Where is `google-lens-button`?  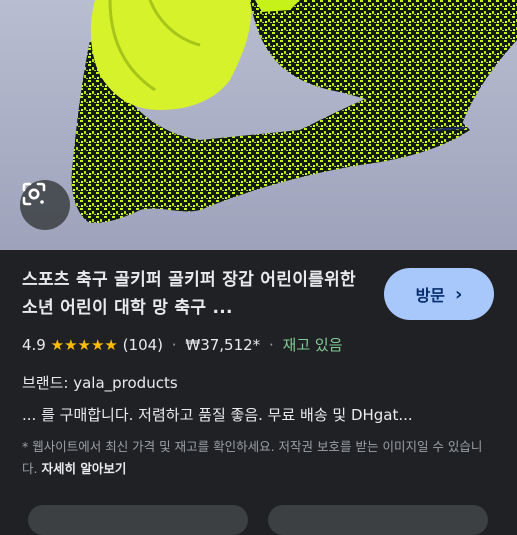 google-lens-button is located at coordinates (45, 205).